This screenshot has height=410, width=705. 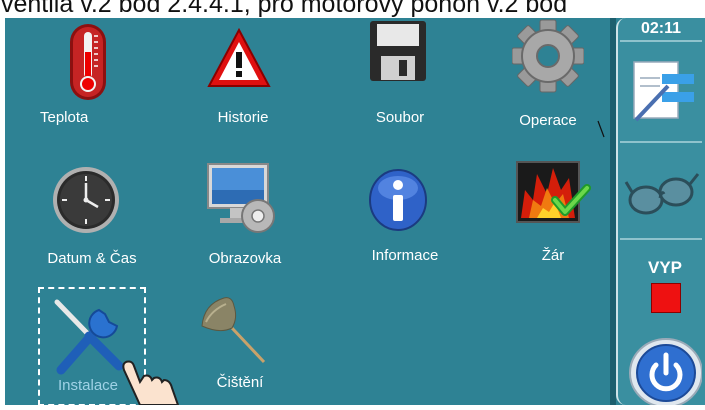 I want to click on item-label-cisteni: Čištění, so click(x=240, y=382).